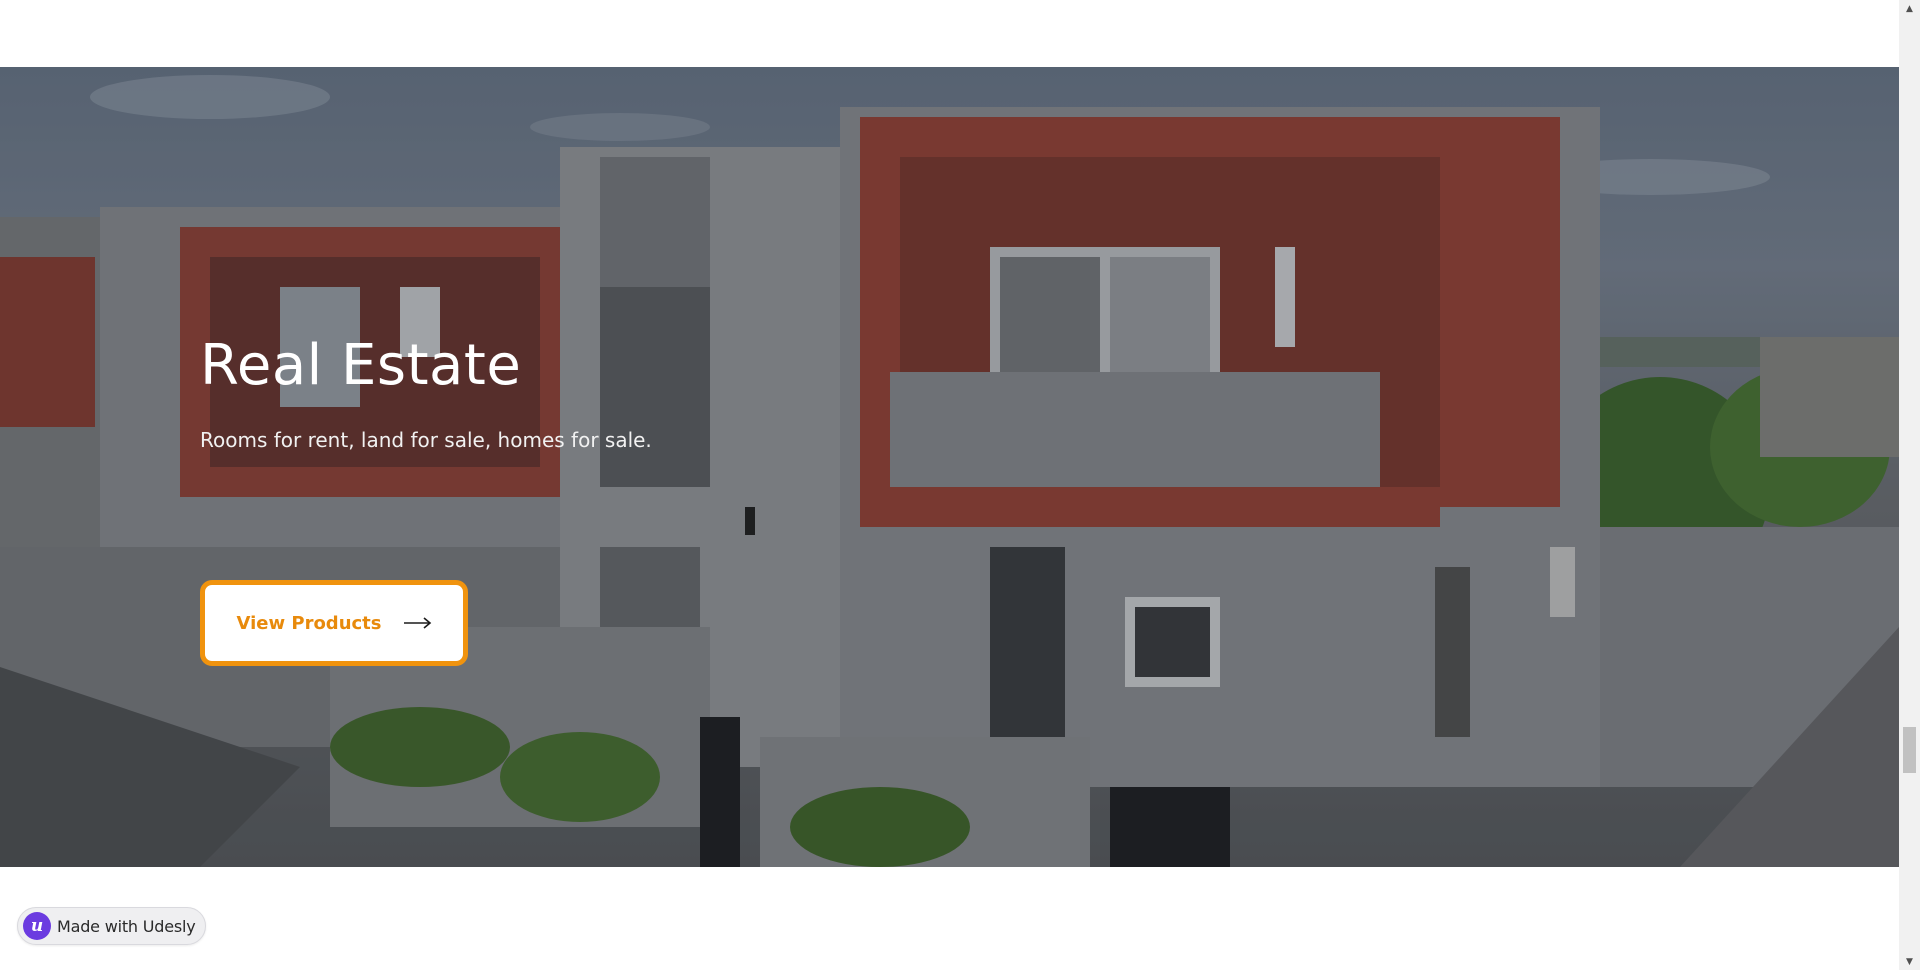 This screenshot has width=1920, height=970. I want to click on view-products-button: View Products, so click(334, 623).